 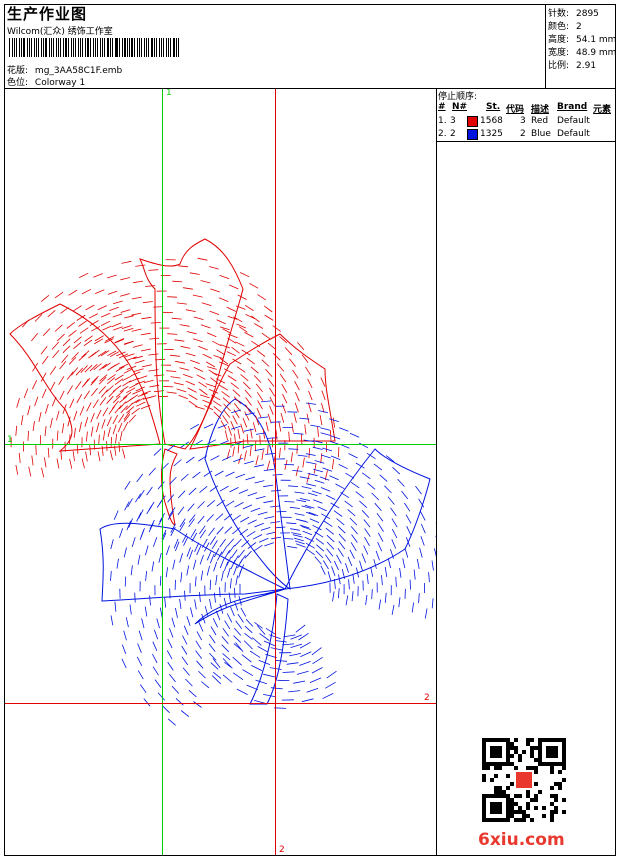 What do you see at coordinates (162, 472) in the screenshot?
I see `green-vertical-guide` at bounding box center [162, 472].